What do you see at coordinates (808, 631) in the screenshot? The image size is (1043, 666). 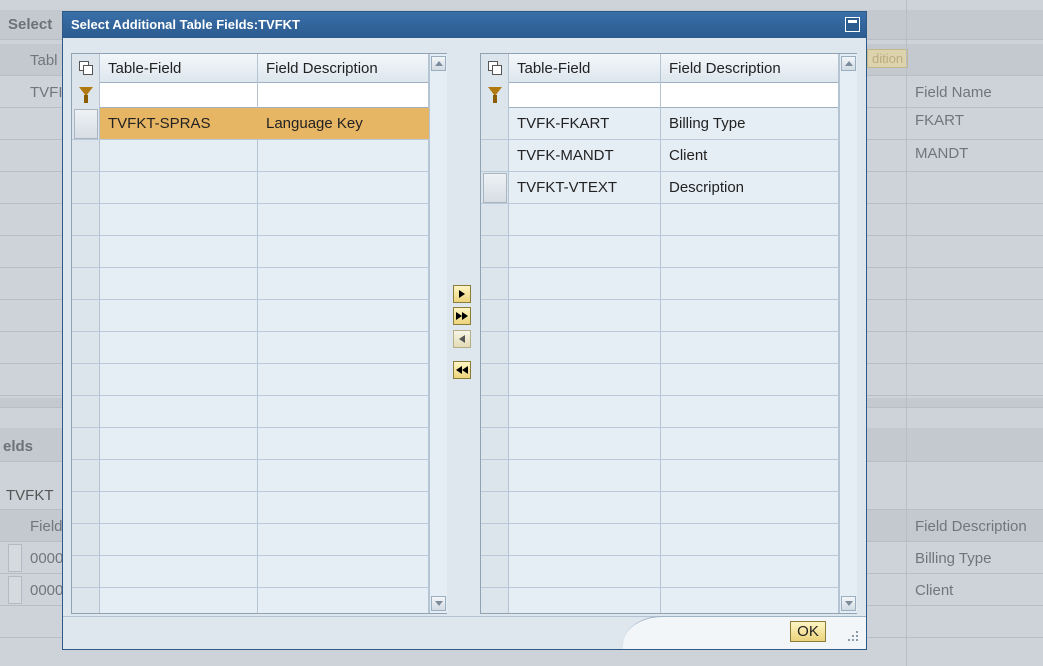 I see `ok-button: OK` at bounding box center [808, 631].